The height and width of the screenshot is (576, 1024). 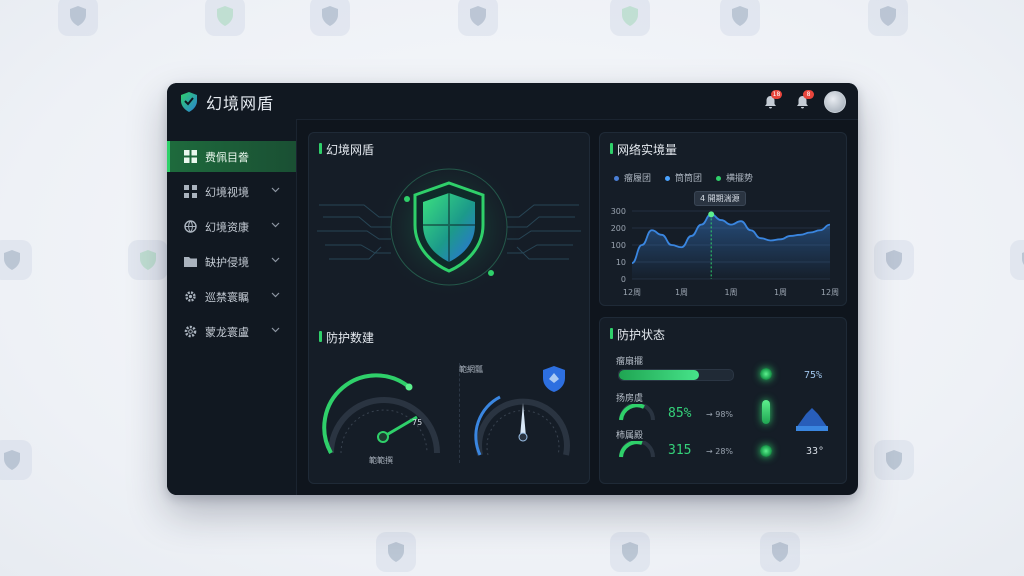 What do you see at coordinates (638, 179) in the screenshot?
I see `legend-label: 瘤履团` at bounding box center [638, 179].